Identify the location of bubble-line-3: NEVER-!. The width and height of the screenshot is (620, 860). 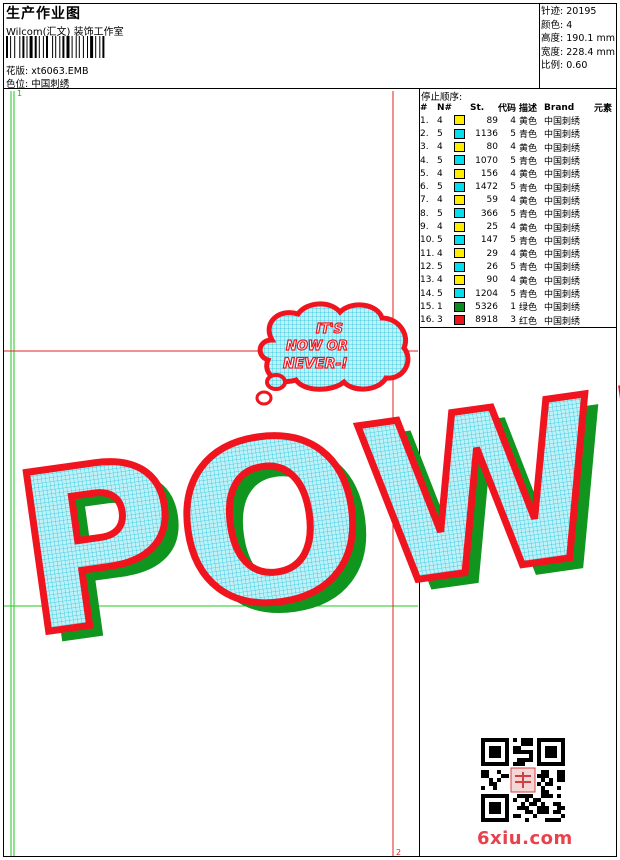
(315, 364).